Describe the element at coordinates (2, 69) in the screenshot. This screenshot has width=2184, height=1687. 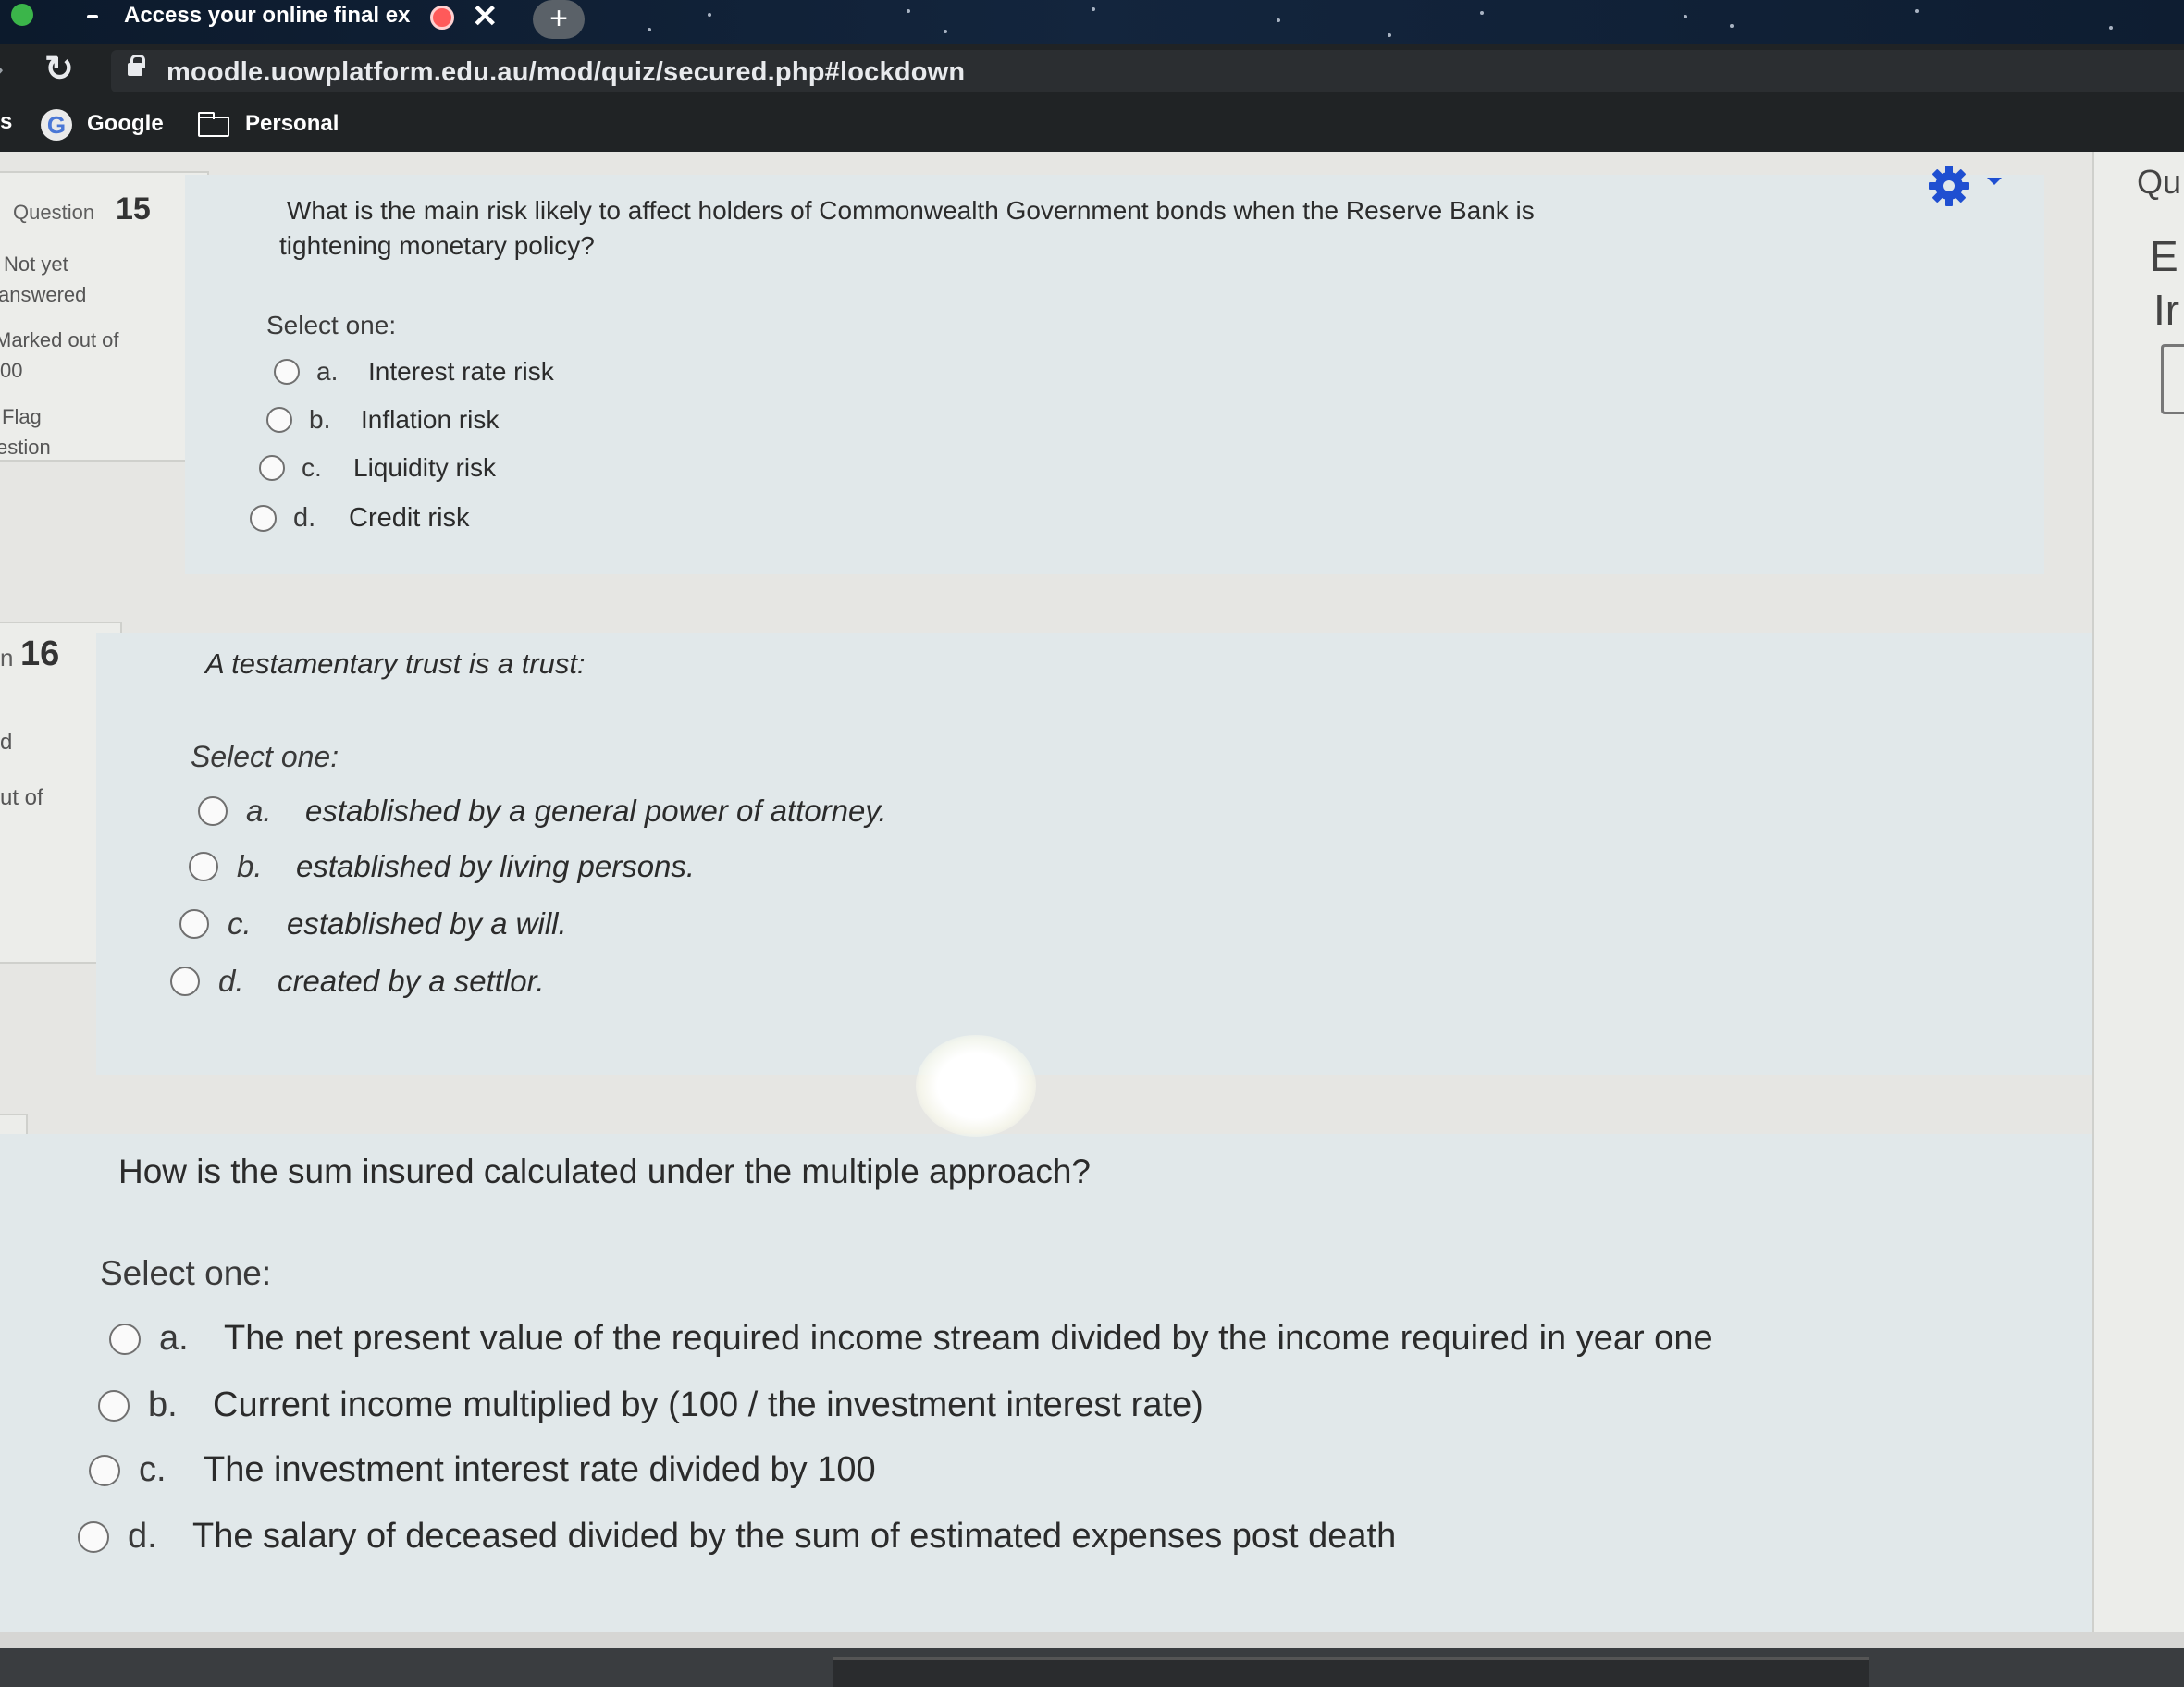
I see `forward-icon: ›` at that location.